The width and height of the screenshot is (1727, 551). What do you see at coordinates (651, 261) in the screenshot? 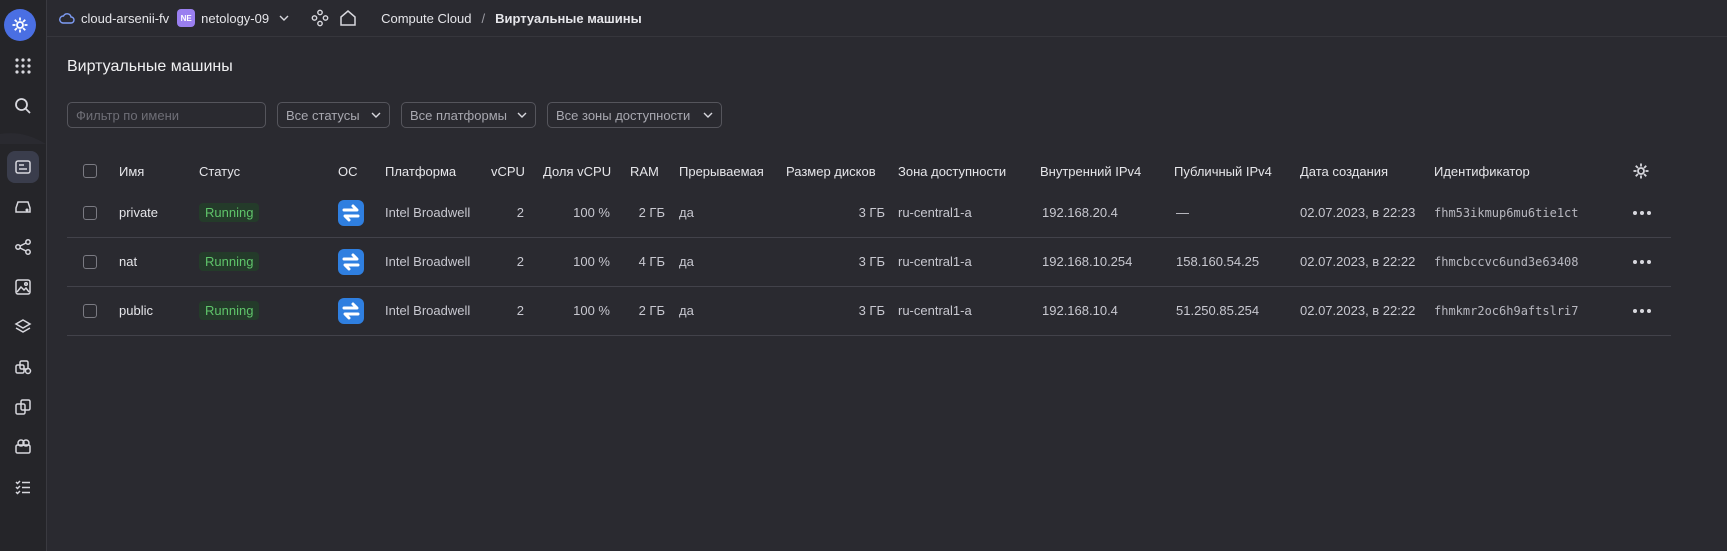
I see `ram-value: 4 ГБ` at bounding box center [651, 261].